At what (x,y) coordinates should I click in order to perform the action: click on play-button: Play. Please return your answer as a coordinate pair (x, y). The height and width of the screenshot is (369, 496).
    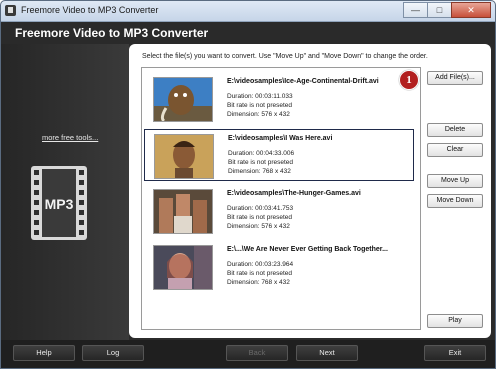
    Looking at the image, I should click on (455, 321).